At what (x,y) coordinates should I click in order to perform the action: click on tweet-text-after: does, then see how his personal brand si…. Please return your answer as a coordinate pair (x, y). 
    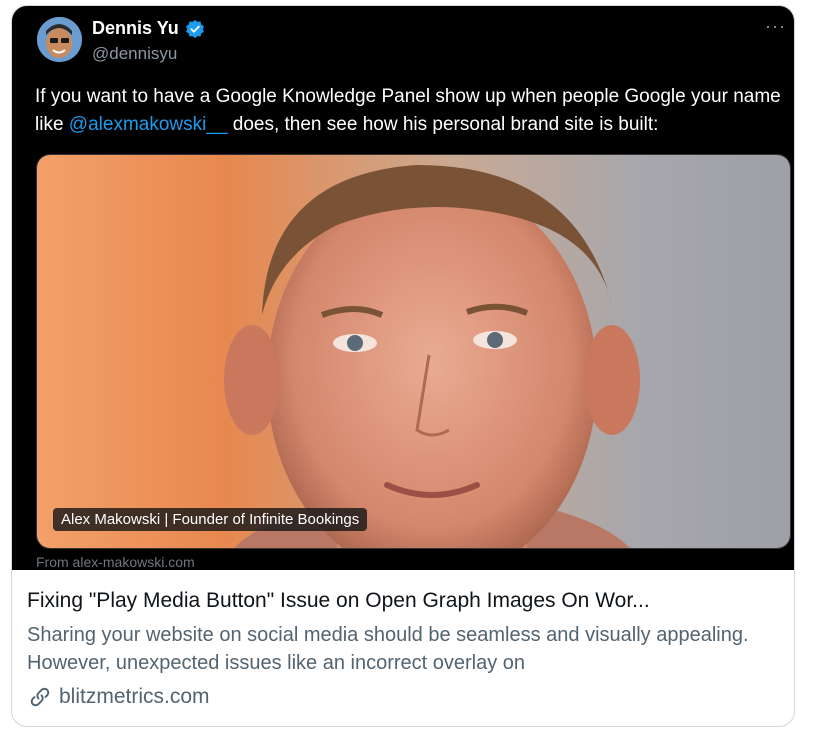
    Looking at the image, I should click on (443, 124).